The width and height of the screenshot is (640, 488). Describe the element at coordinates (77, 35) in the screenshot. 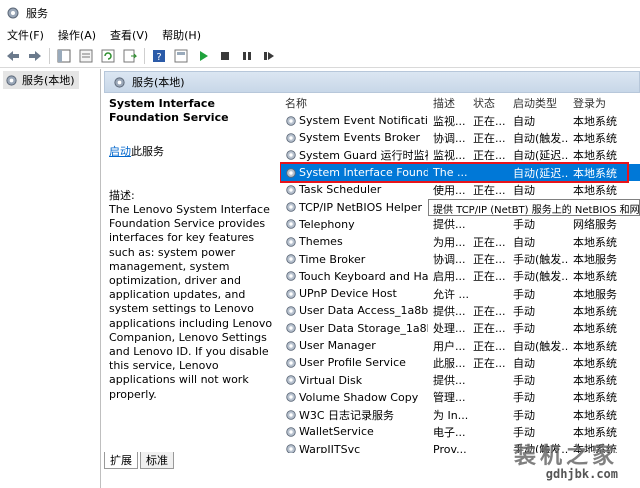

I see `menu-action: 操作(A)` at that location.